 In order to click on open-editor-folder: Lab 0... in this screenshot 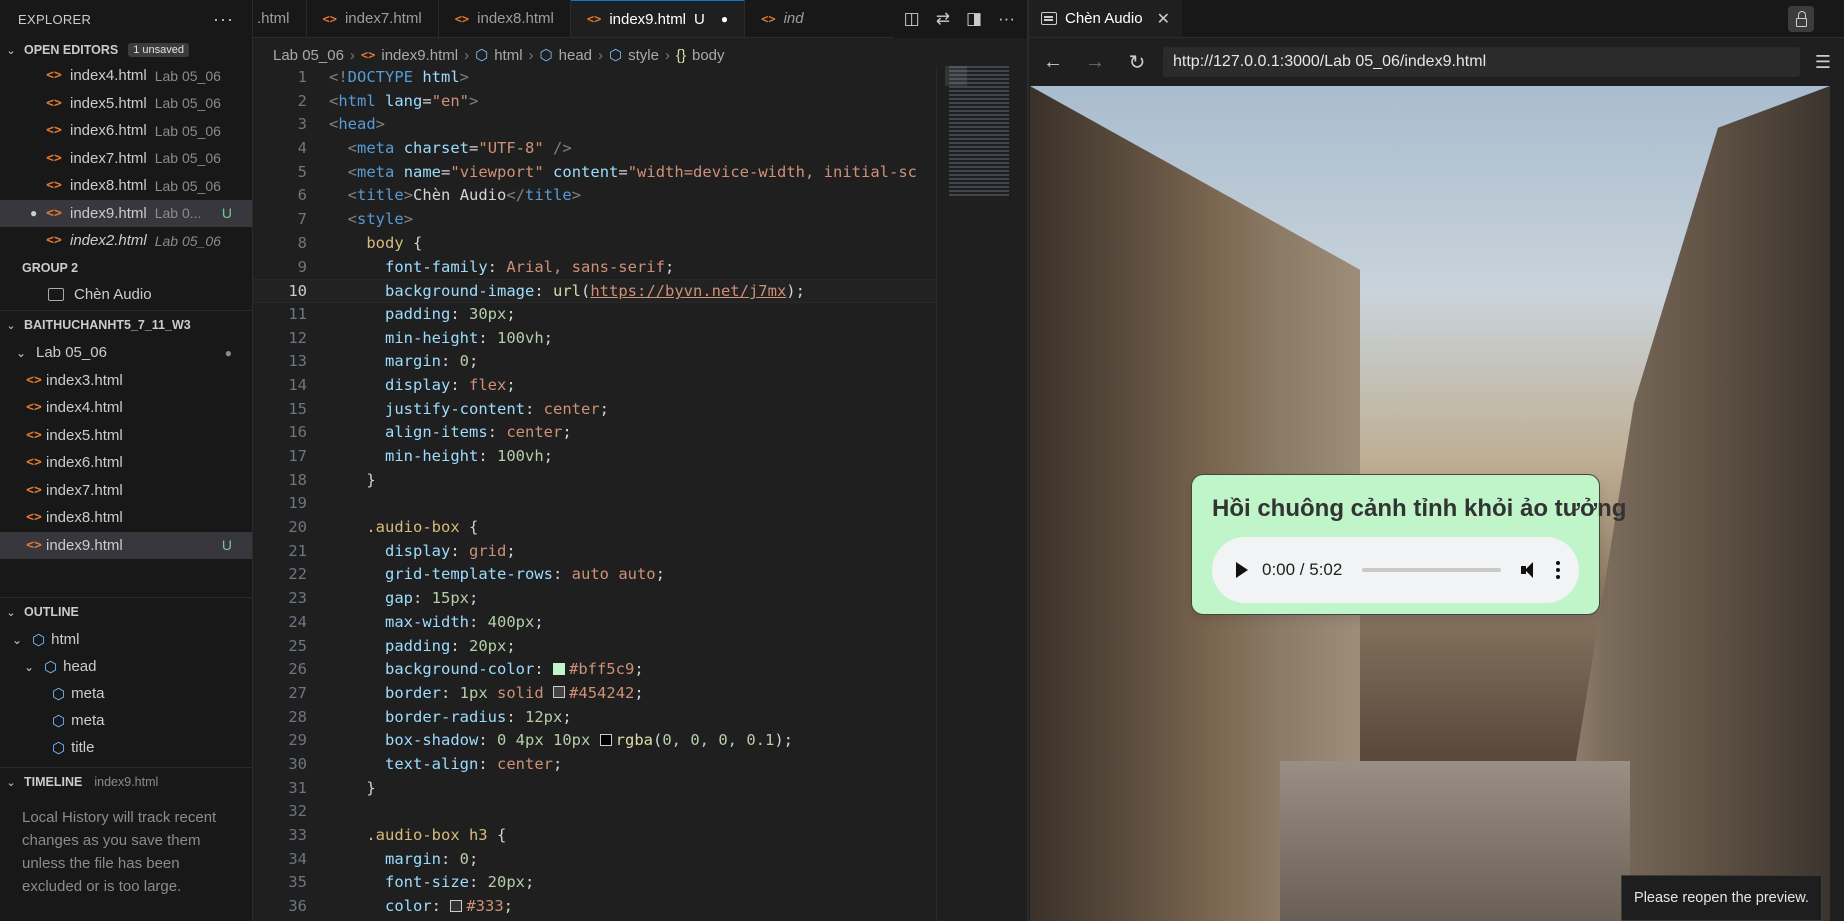, I will do `click(178, 213)`.